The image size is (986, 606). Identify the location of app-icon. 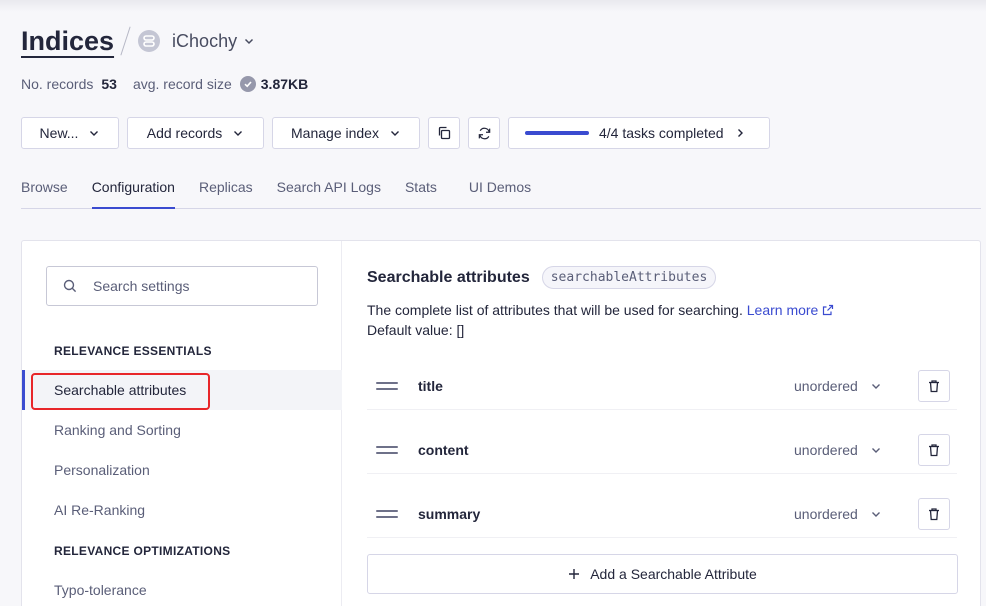
(149, 41).